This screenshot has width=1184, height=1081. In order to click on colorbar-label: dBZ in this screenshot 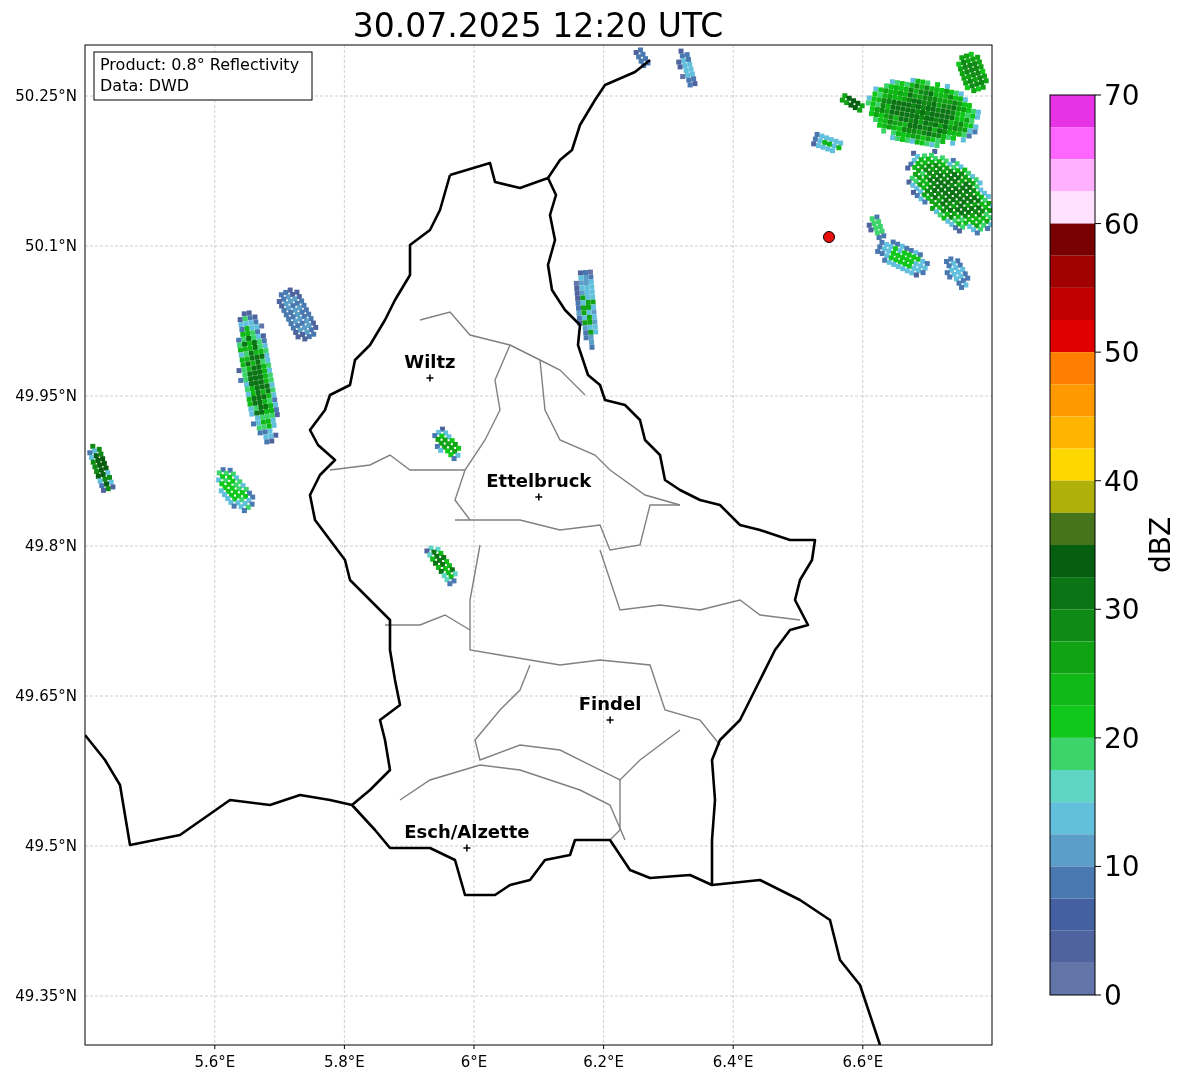, I will do `click(1160, 545)`.